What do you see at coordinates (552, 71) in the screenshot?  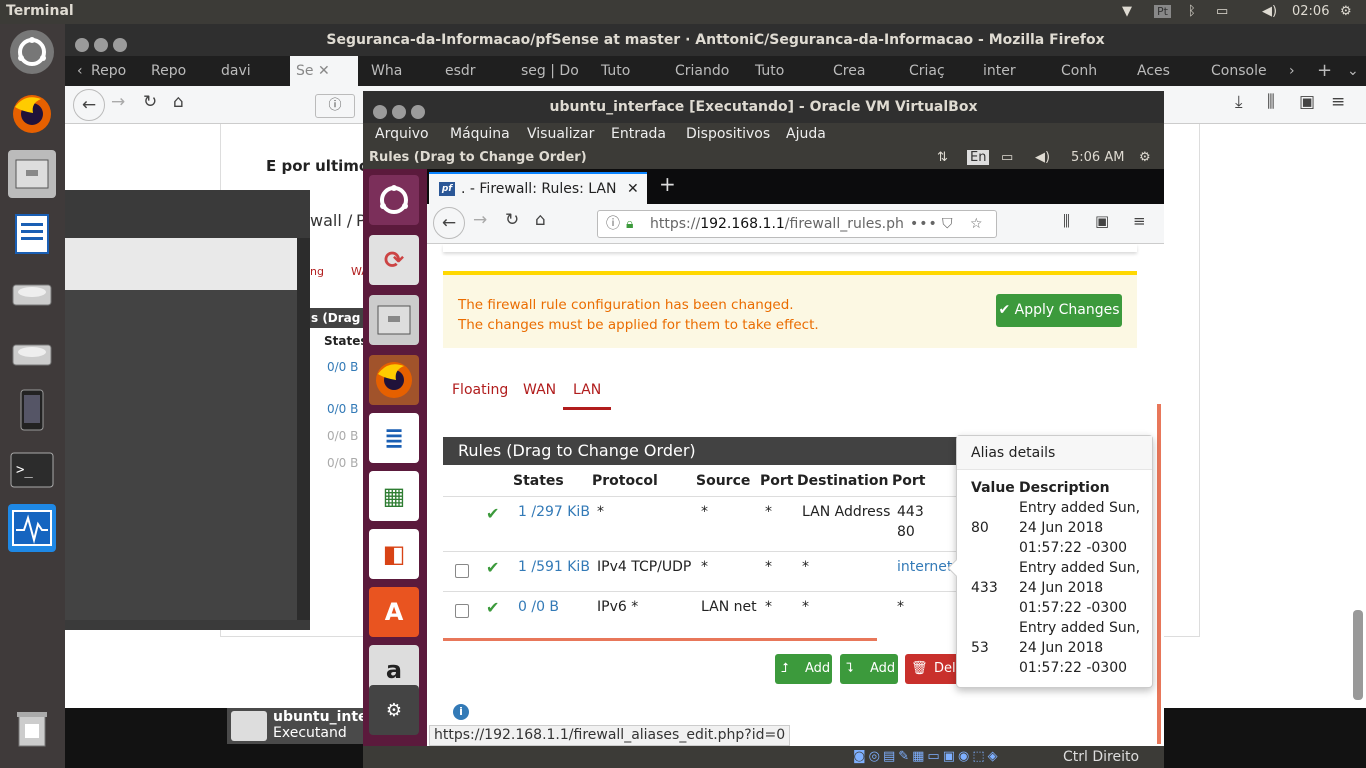 I see `host-tab: seg | Do` at bounding box center [552, 71].